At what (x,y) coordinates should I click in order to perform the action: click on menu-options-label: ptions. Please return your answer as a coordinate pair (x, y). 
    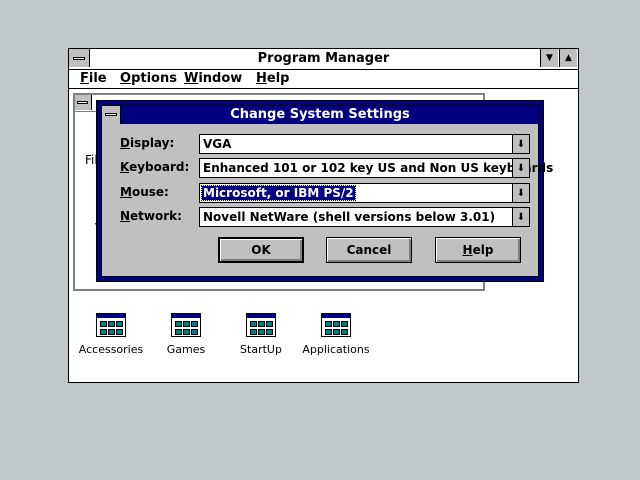
    Looking at the image, I should click on (154, 78).